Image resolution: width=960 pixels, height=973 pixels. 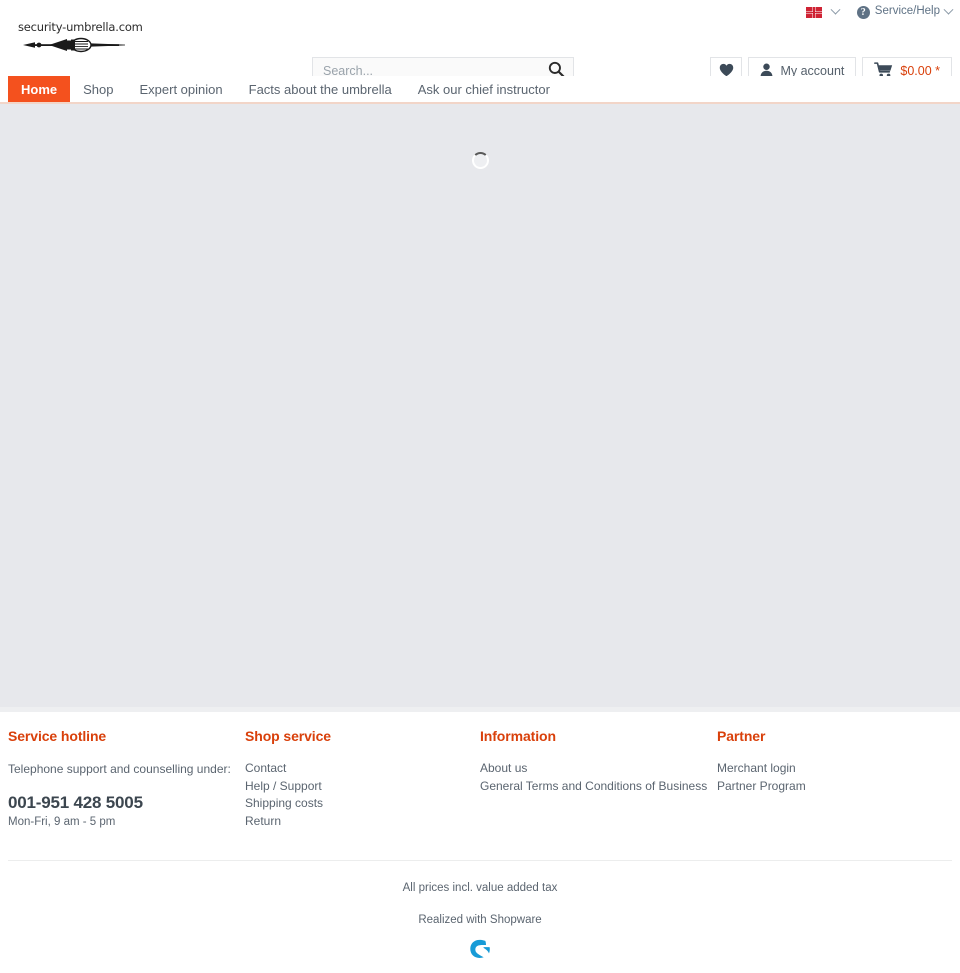 What do you see at coordinates (75, 802) in the screenshot?
I see `hotline-phone-number: 001-951 428 5005` at bounding box center [75, 802].